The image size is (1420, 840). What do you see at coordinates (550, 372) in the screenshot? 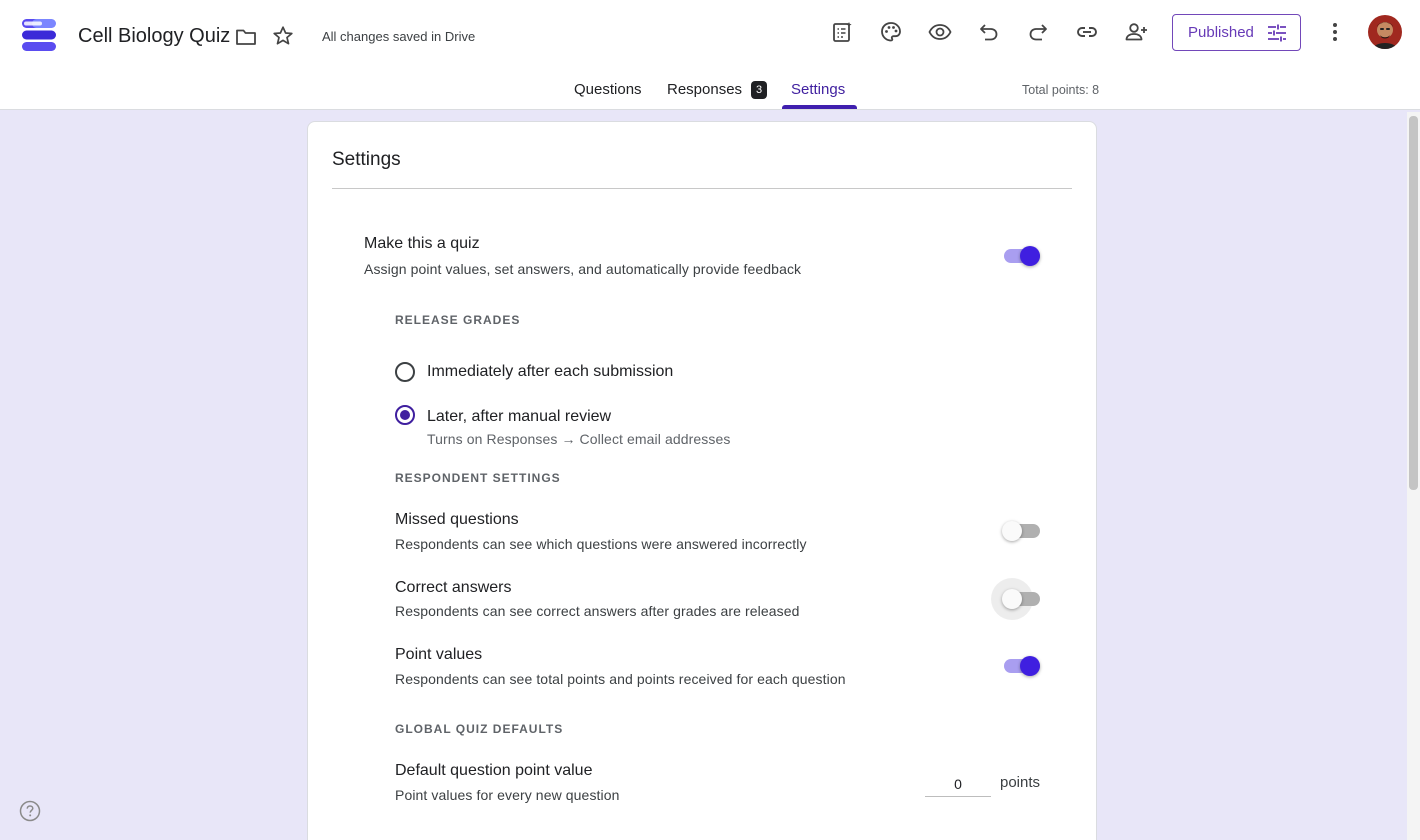
I see `radio-immediately-label: Immediately after each submission` at bounding box center [550, 372].